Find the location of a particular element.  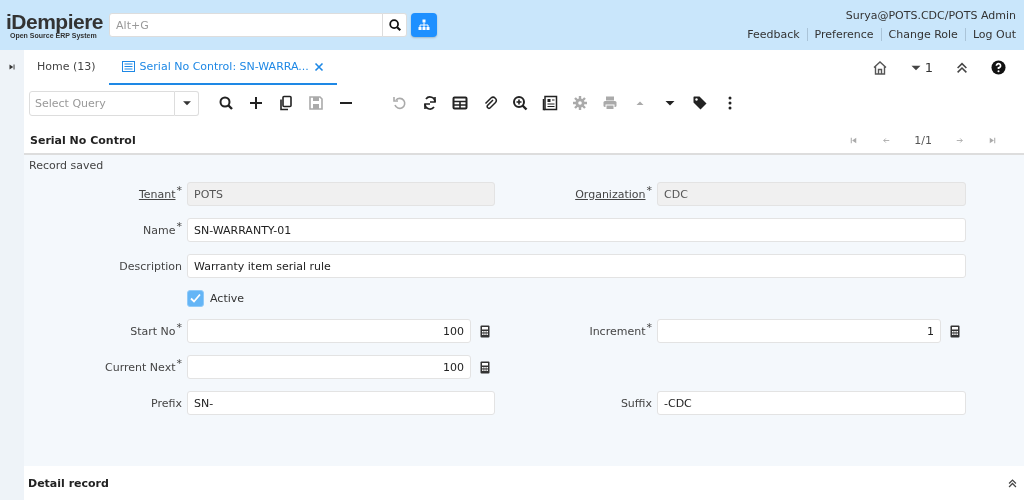

readonly-field: POTS is located at coordinates (341, 194).